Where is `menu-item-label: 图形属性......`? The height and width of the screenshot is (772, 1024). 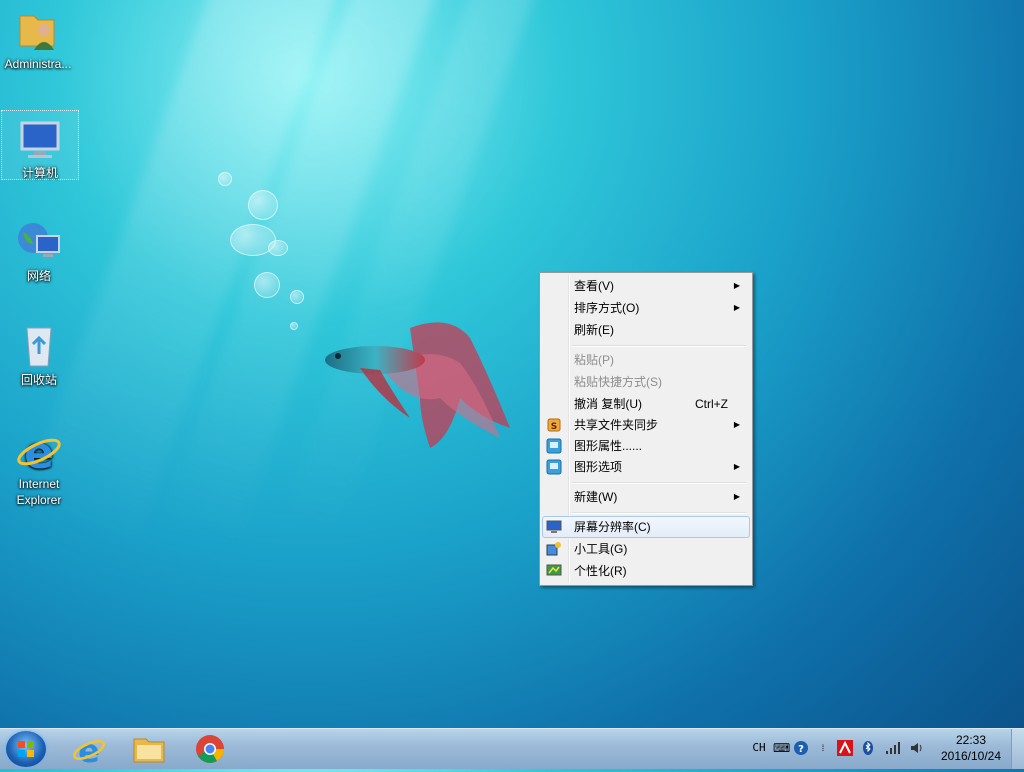 menu-item-label: 图形属性...... is located at coordinates (608, 446).